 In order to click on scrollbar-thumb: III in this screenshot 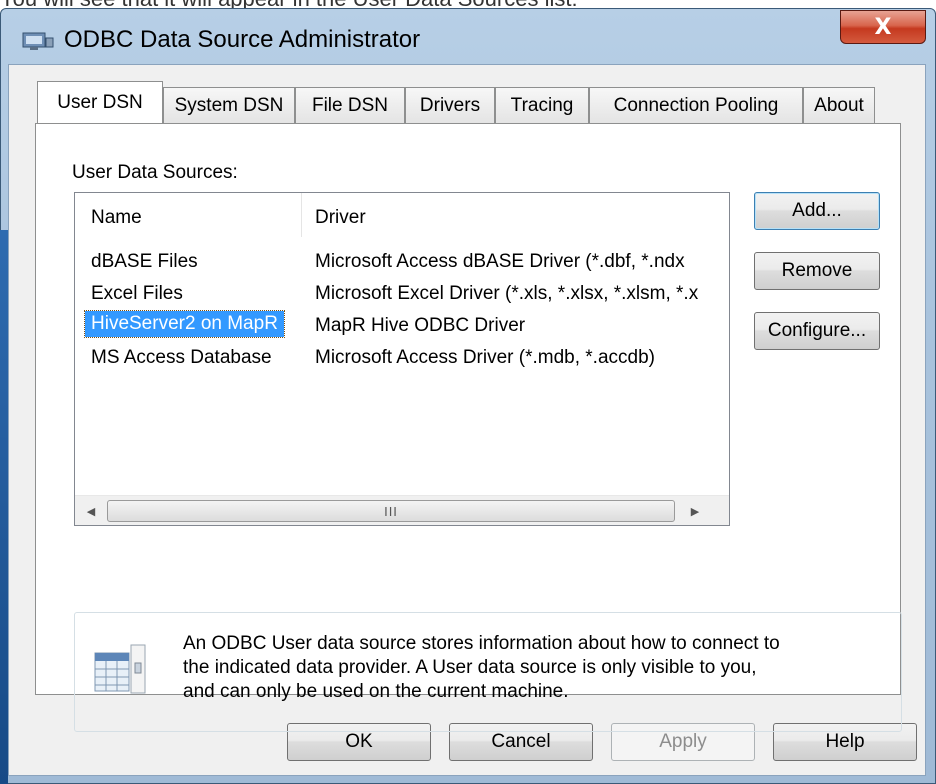, I will do `click(391, 511)`.